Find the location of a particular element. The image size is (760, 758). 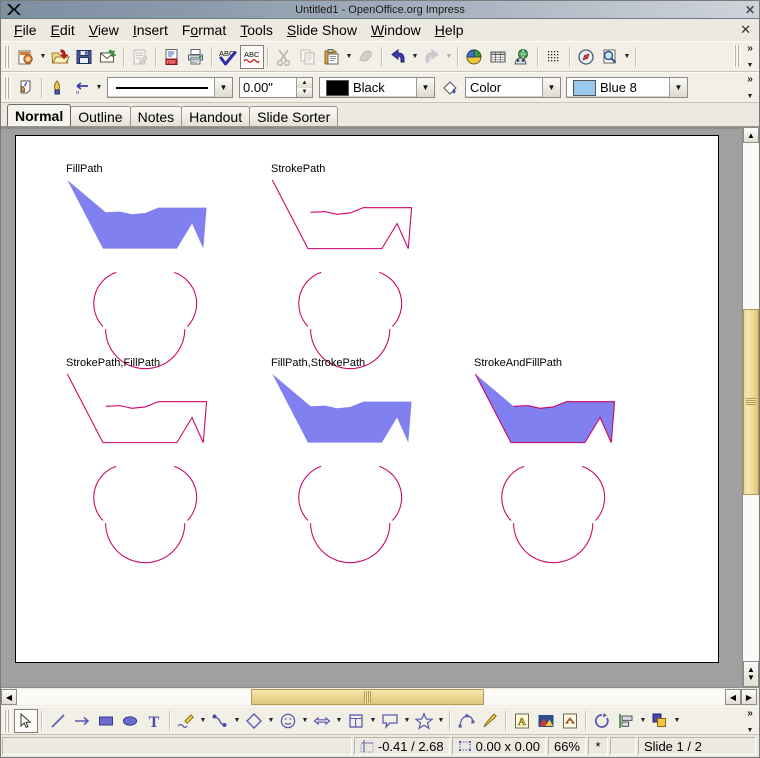

line-width-up-icon: ▲ is located at coordinates (304, 83).